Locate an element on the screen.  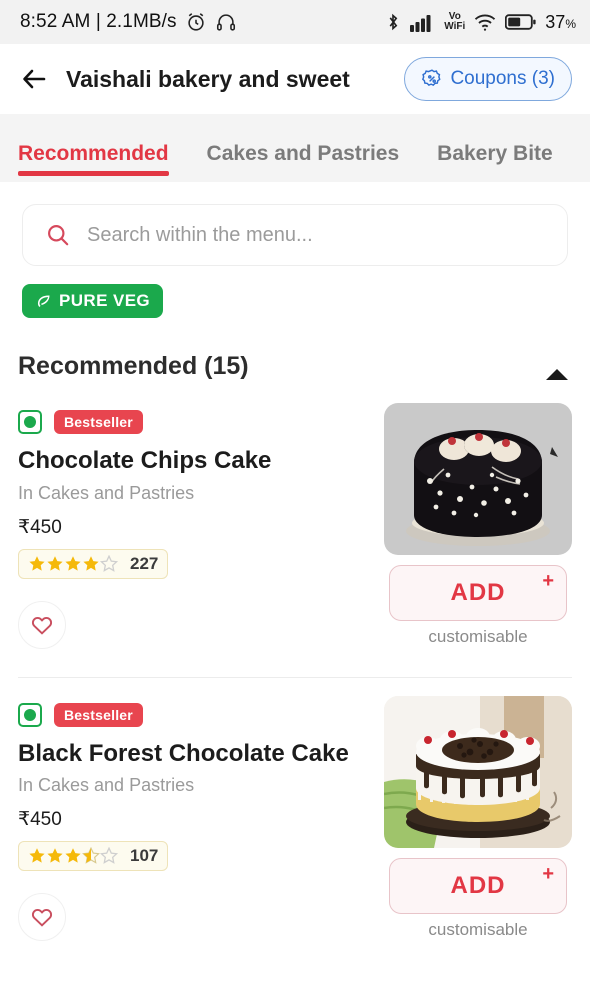
battery-percent: 37% is located at coordinates (560, 21).